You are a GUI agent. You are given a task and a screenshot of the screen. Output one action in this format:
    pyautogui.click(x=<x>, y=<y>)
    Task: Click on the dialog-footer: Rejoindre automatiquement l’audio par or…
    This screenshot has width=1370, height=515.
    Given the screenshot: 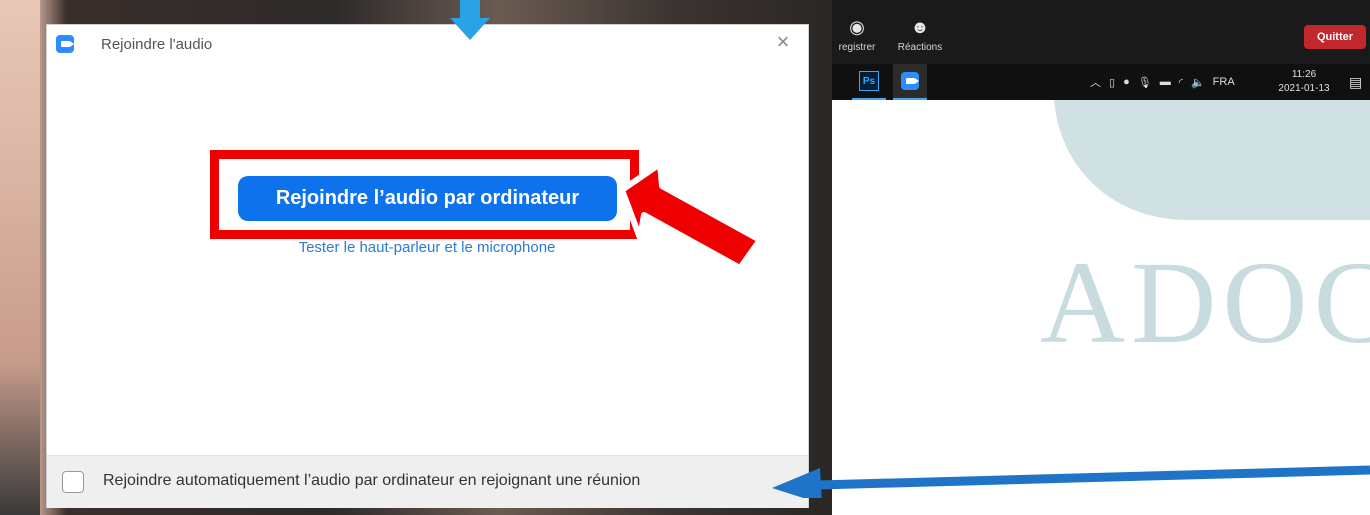 What is the action you would take?
    pyautogui.click(x=427, y=481)
    